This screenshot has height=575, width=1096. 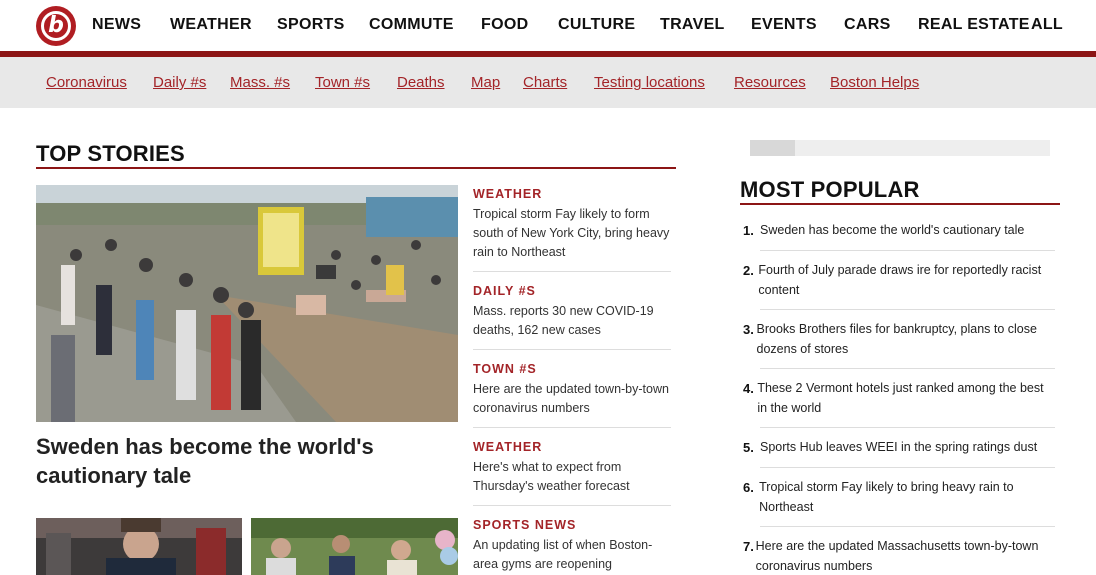 What do you see at coordinates (116, 25) in the screenshot?
I see `nav-news: NEWS` at bounding box center [116, 25].